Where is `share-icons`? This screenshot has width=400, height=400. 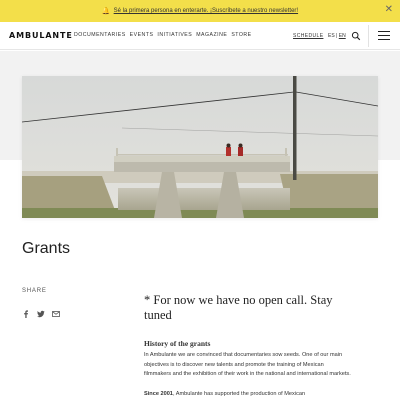
share-icons is located at coordinates (41, 314).